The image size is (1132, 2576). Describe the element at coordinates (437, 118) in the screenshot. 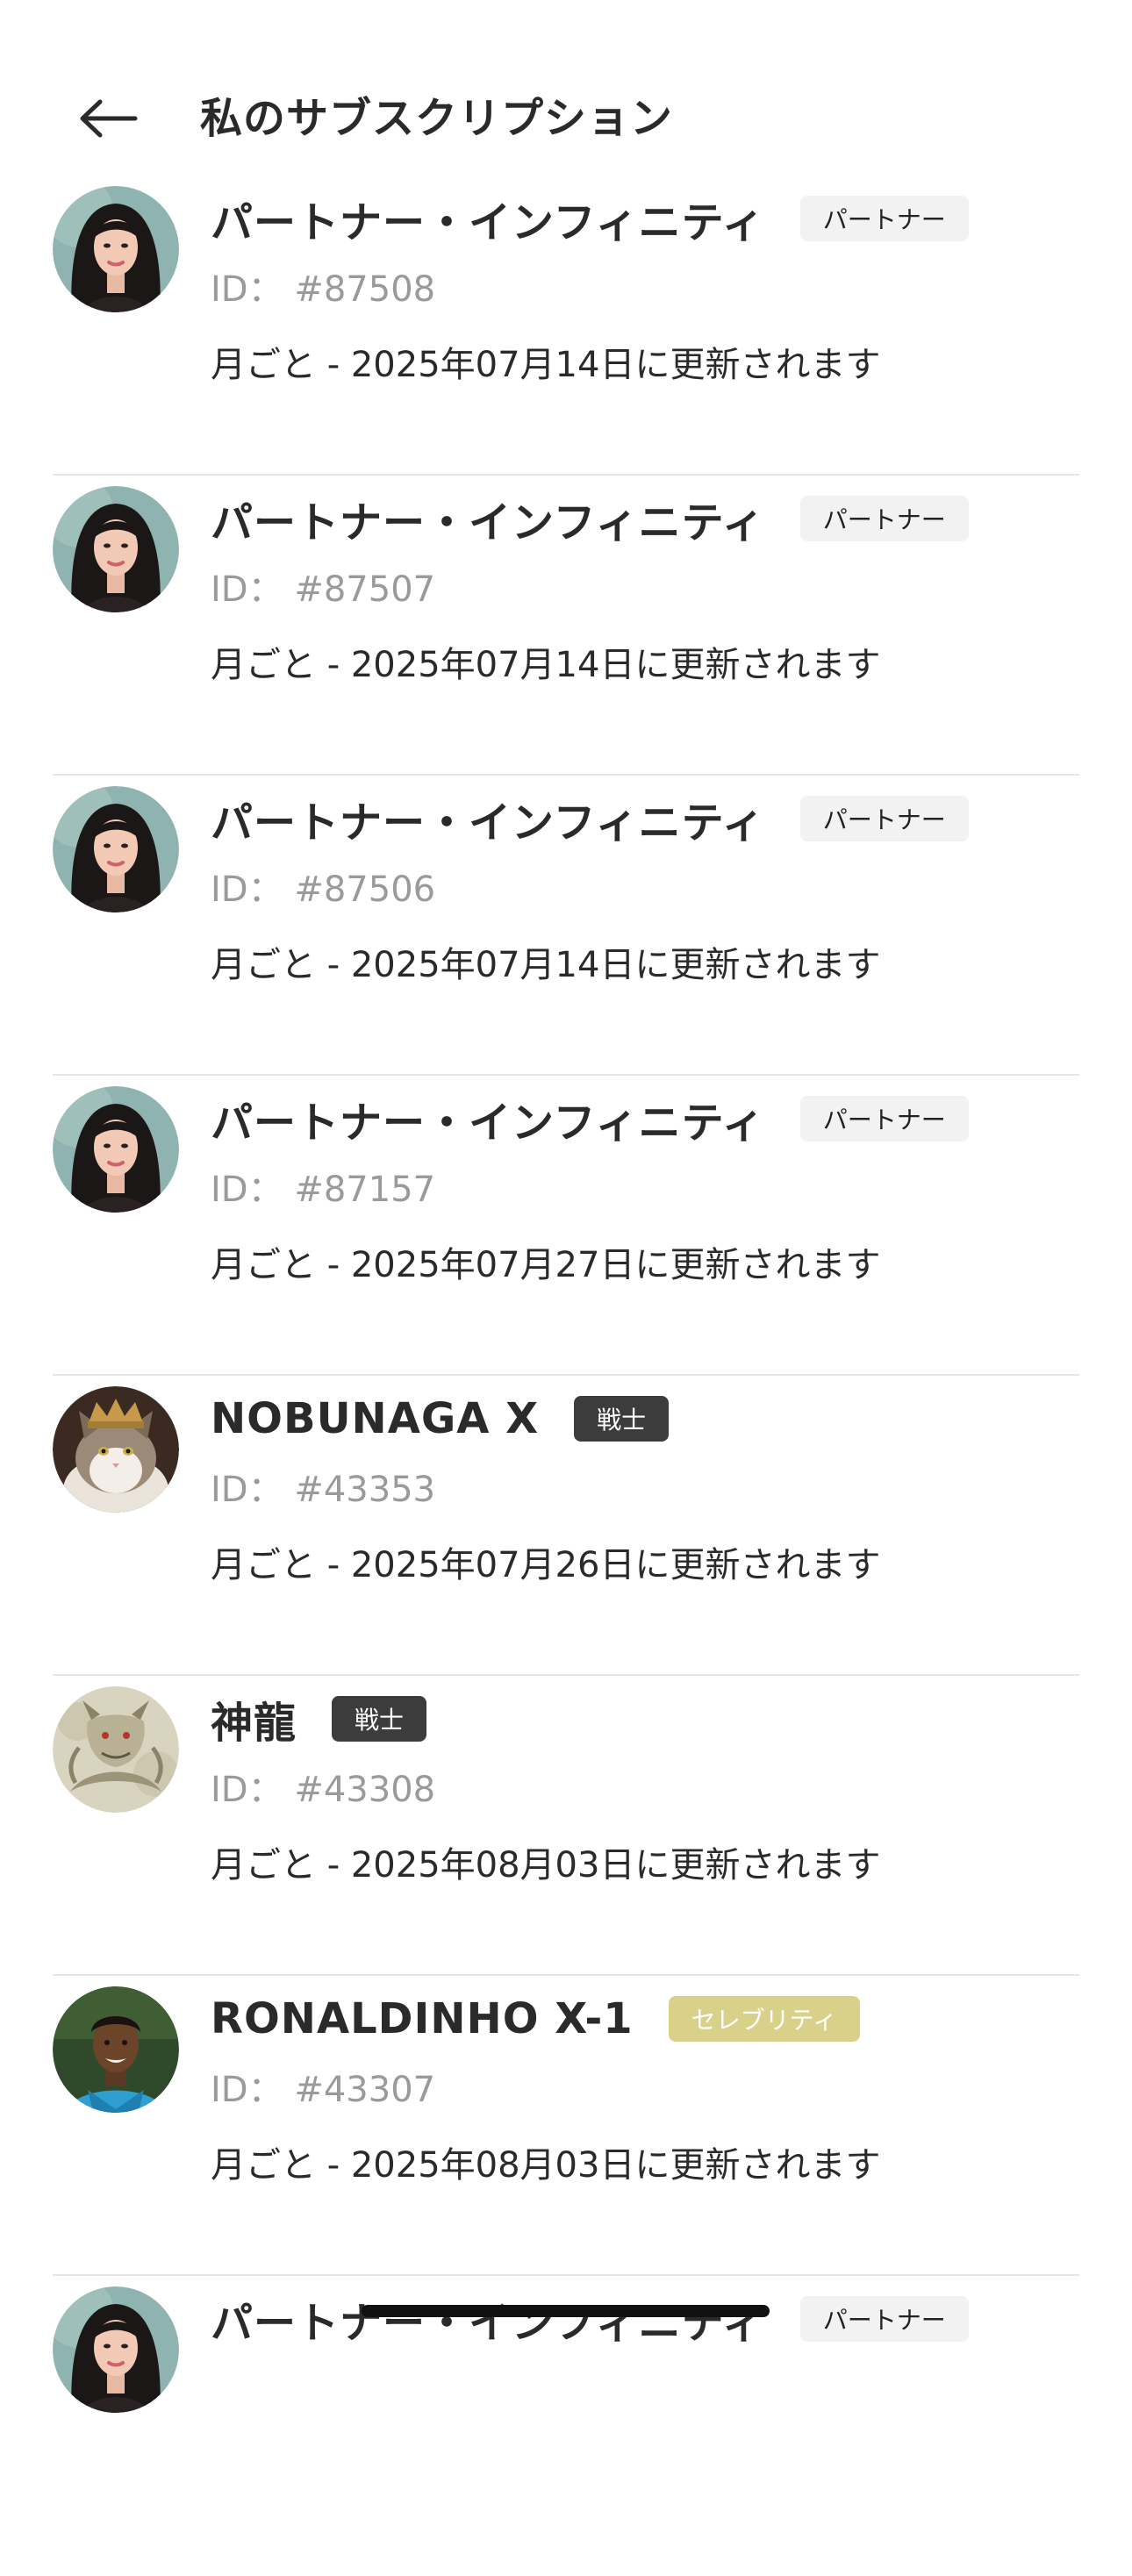

I see `page-title: 私のサブスクリプション` at that location.